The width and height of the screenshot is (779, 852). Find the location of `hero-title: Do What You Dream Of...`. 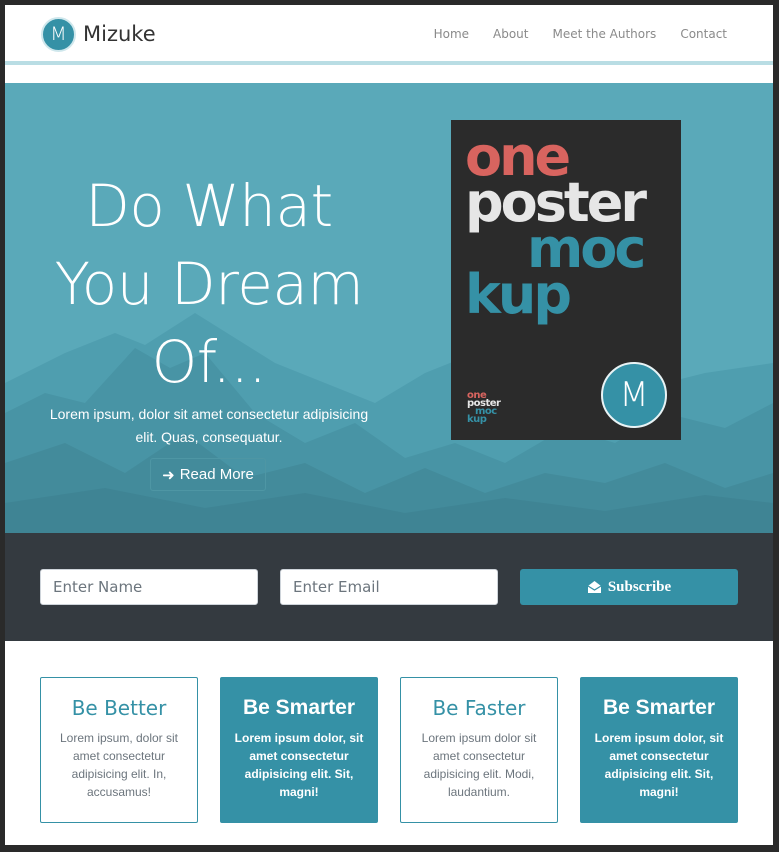

hero-title: Do What You Dream Of... is located at coordinates (209, 284).